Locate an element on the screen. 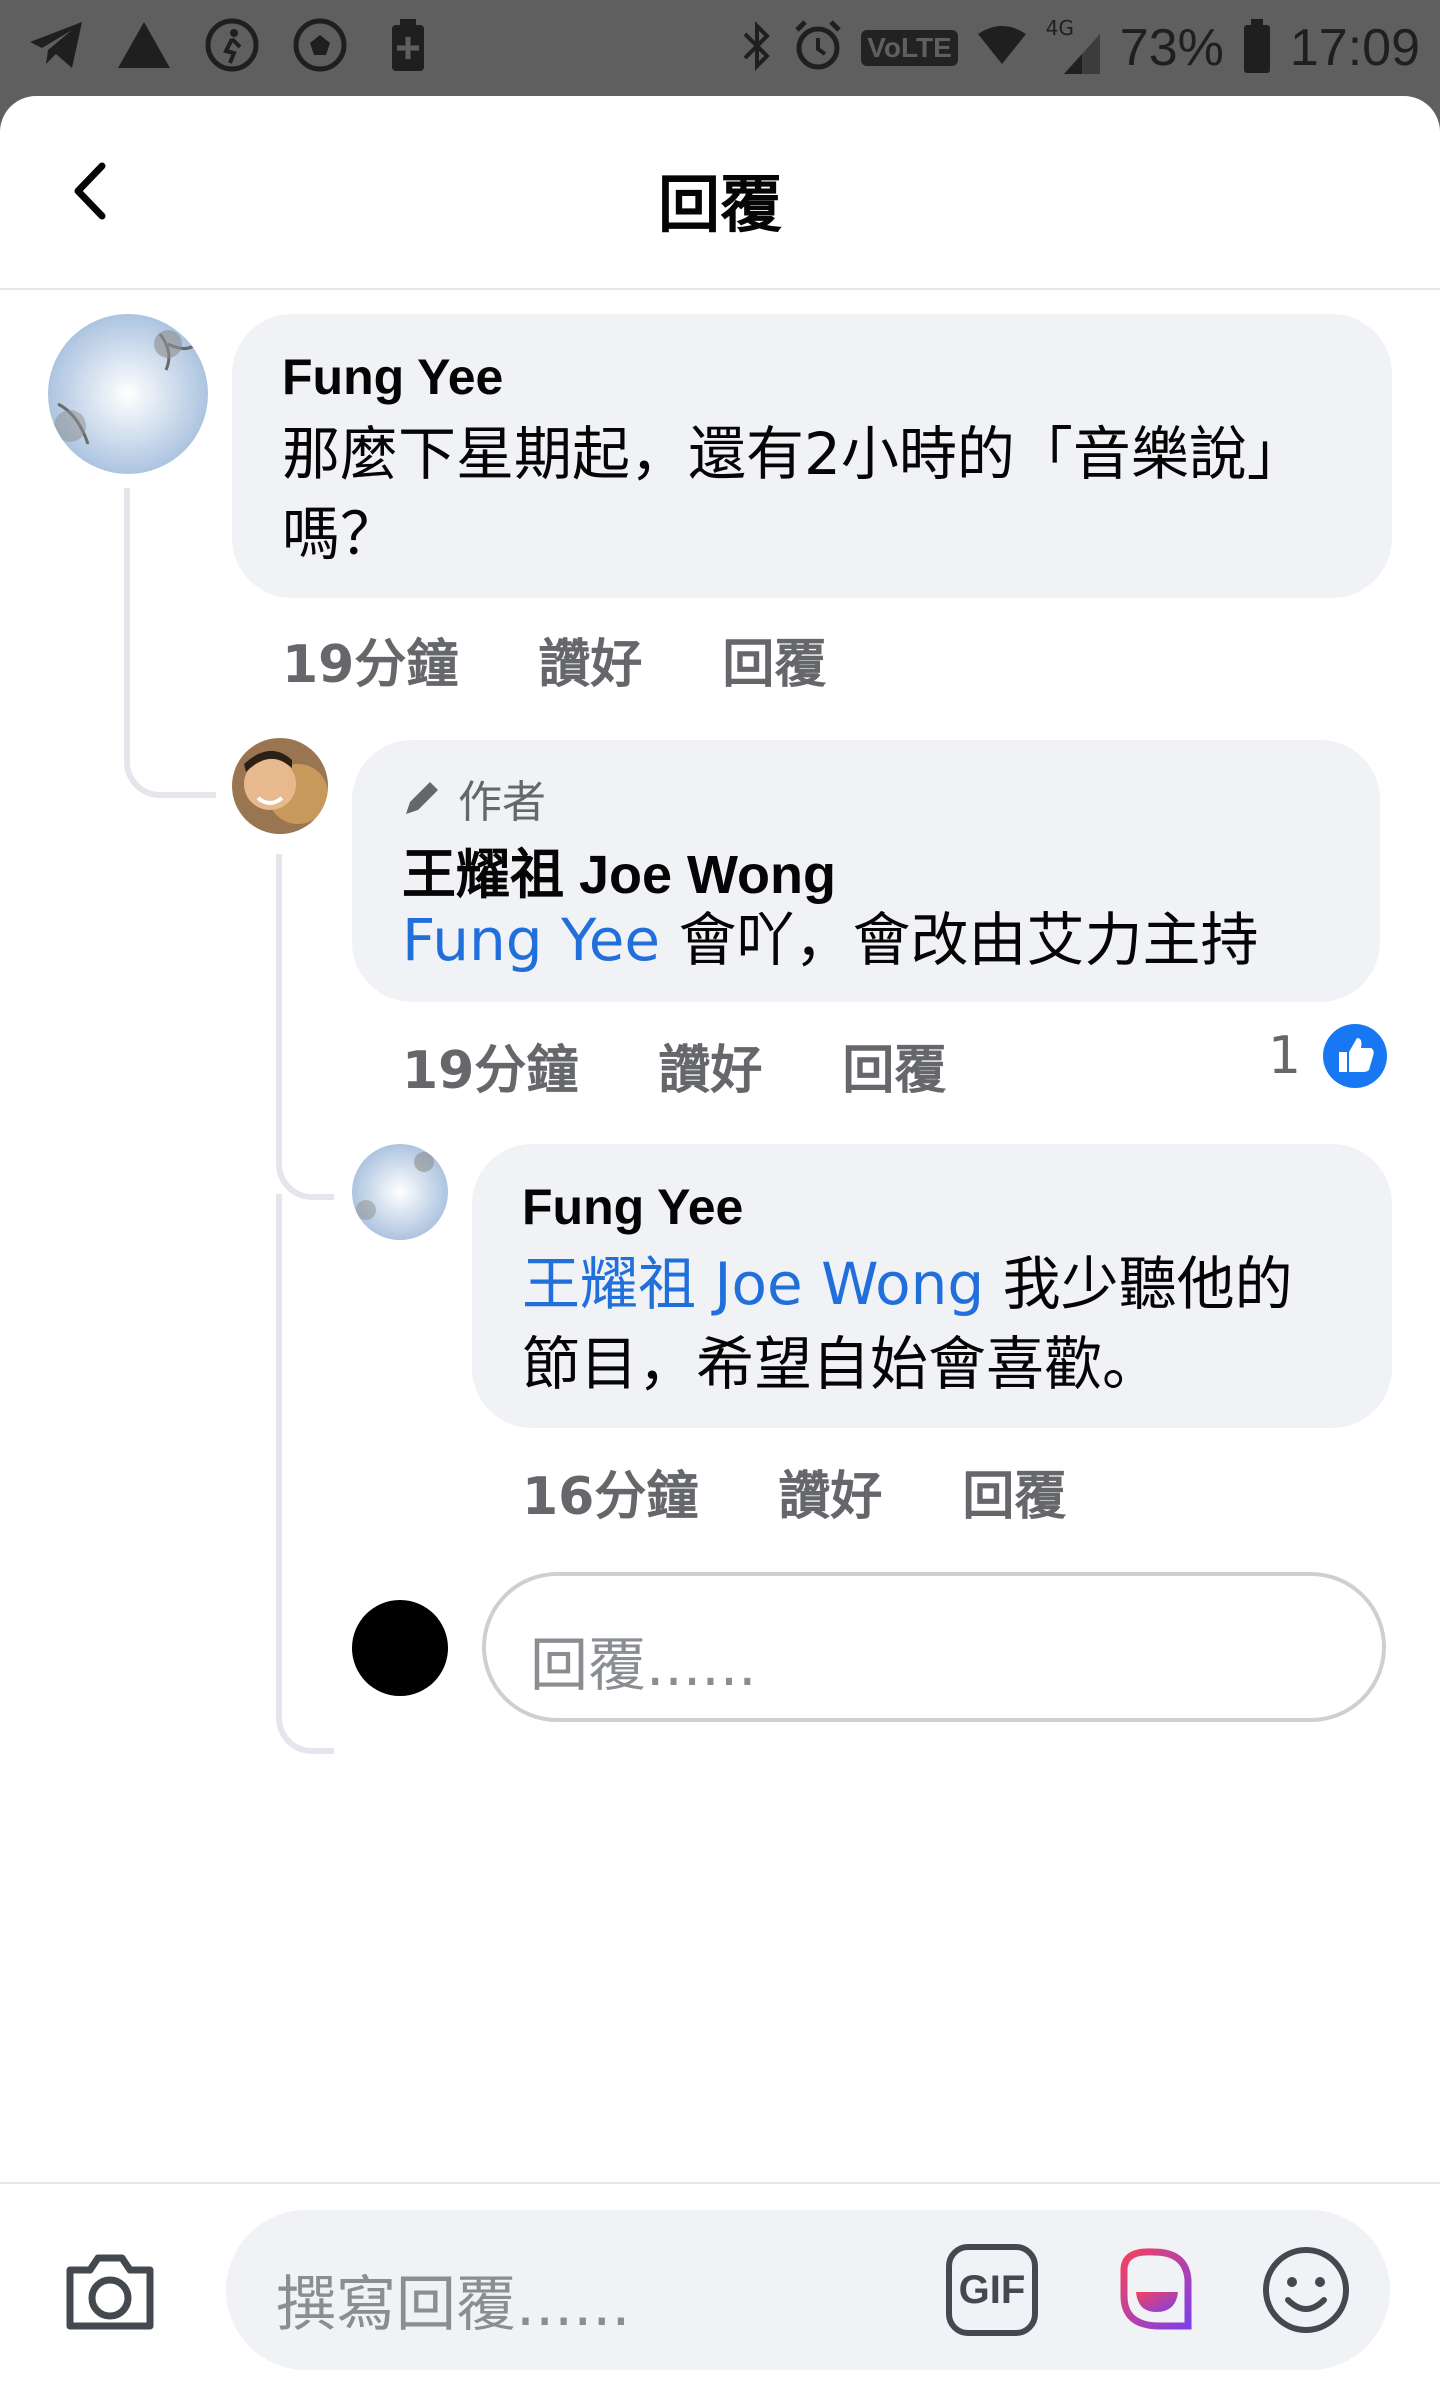 Image resolution: width=1440 pixels, height=2394 pixels. comment-bubble: Fung Yee 王耀祖 Joe Wong 我少聽他的節目，希望自始會喜歡。 is located at coordinates (932, 1286).